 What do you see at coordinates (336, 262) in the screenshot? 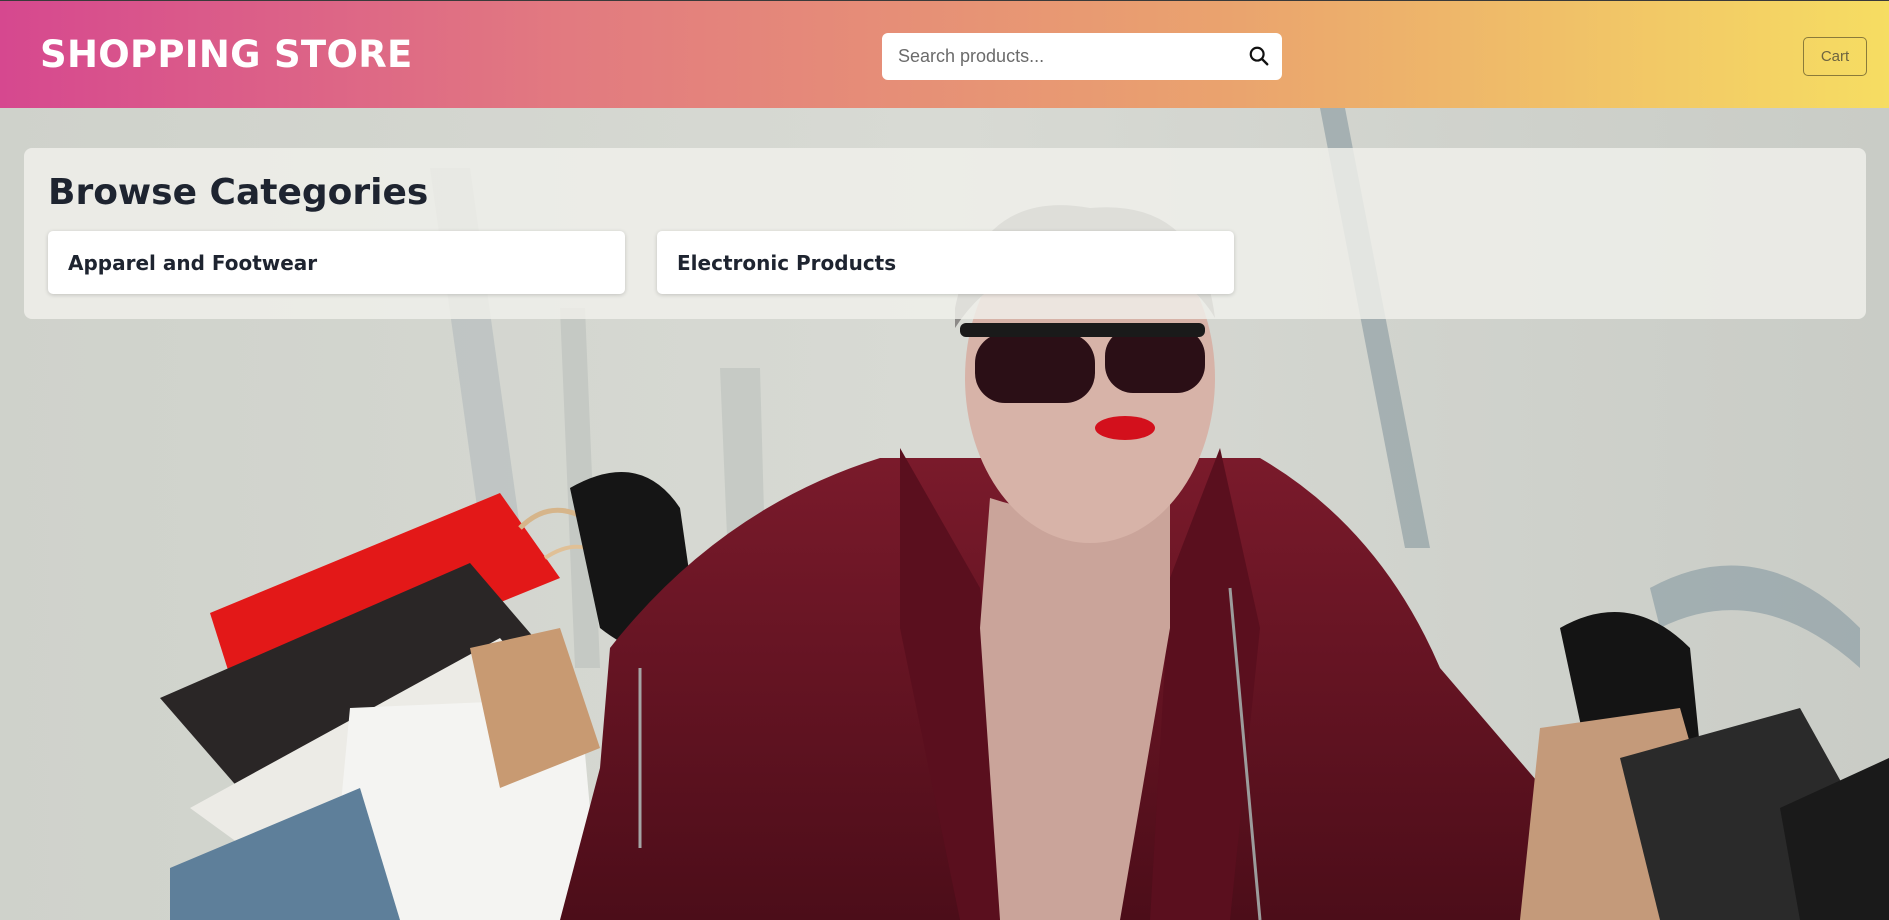
I see `category-card-apparel: Apparel and Footwear` at bounding box center [336, 262].